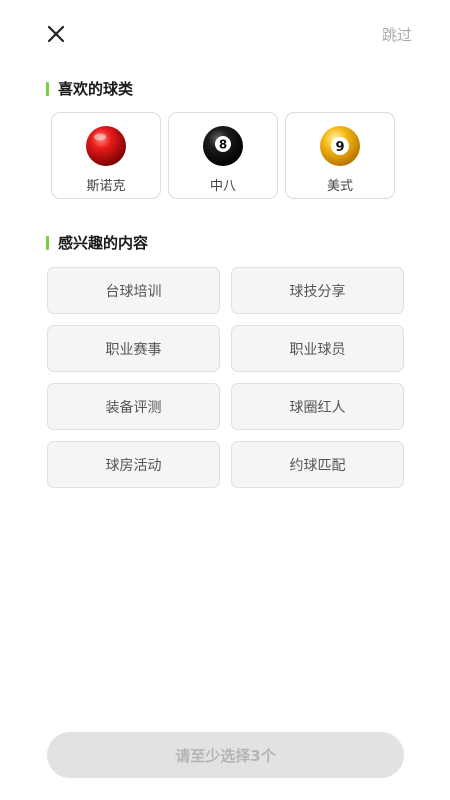 The image size is (450, 800). I want to click on close-icon, so click(56, 34).